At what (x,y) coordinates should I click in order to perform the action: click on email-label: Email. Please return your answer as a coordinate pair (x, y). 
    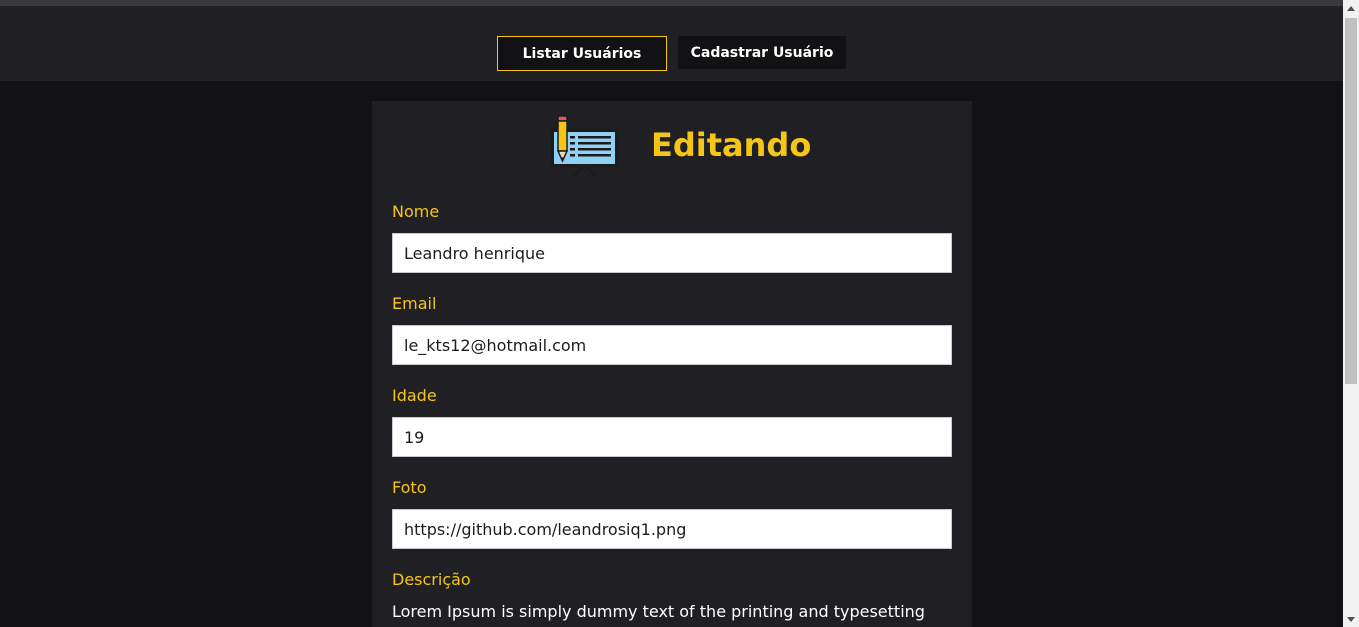
    Looking at the image, I should click on (414, 303).